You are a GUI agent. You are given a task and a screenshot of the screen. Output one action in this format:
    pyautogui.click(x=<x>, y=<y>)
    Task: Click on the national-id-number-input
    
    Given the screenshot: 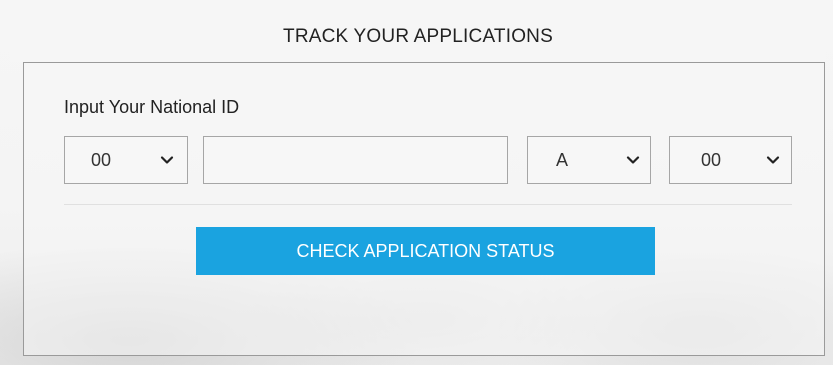 What is the action you would take?
    pyautogui.click(x=355, y=160)
    